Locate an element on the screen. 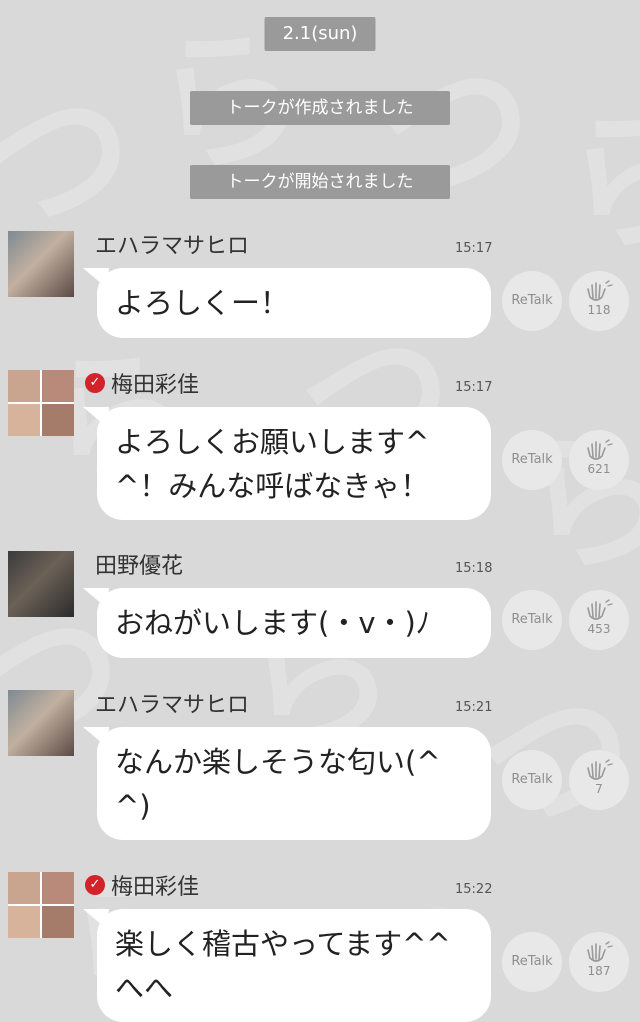 The height and width of the screenshot is (1022, 640). sender-name: 田野優花 is located at coordinates (139, 566).